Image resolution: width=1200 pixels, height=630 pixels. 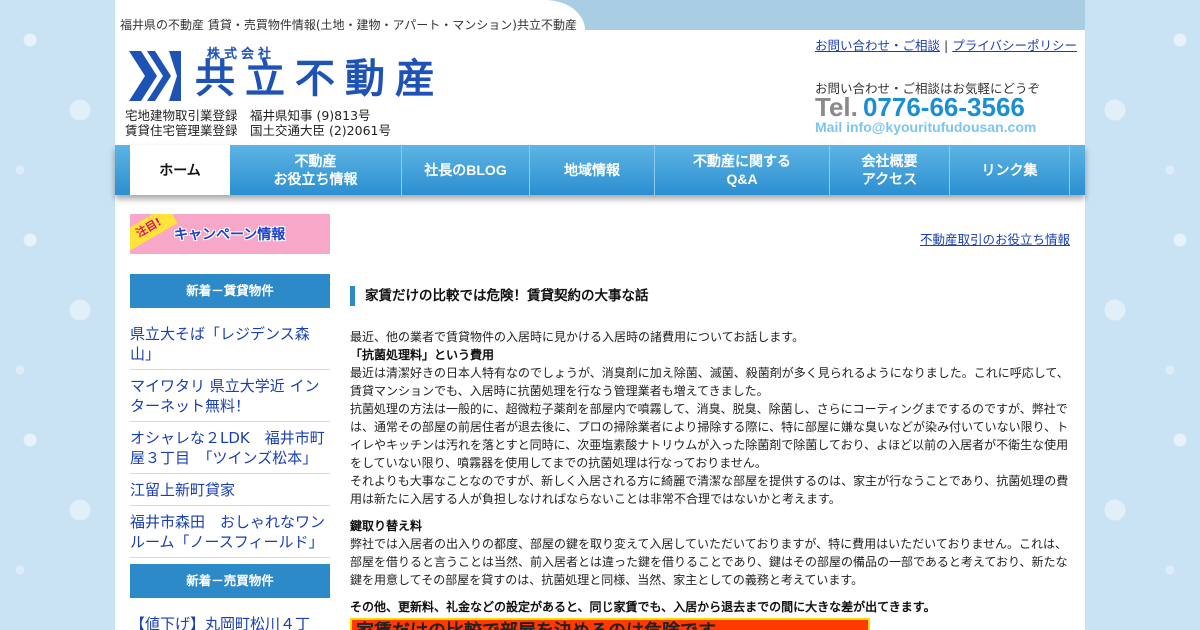 I want to click on rental-heading: 新着－賃貸物件, so click(x=230, y=291).